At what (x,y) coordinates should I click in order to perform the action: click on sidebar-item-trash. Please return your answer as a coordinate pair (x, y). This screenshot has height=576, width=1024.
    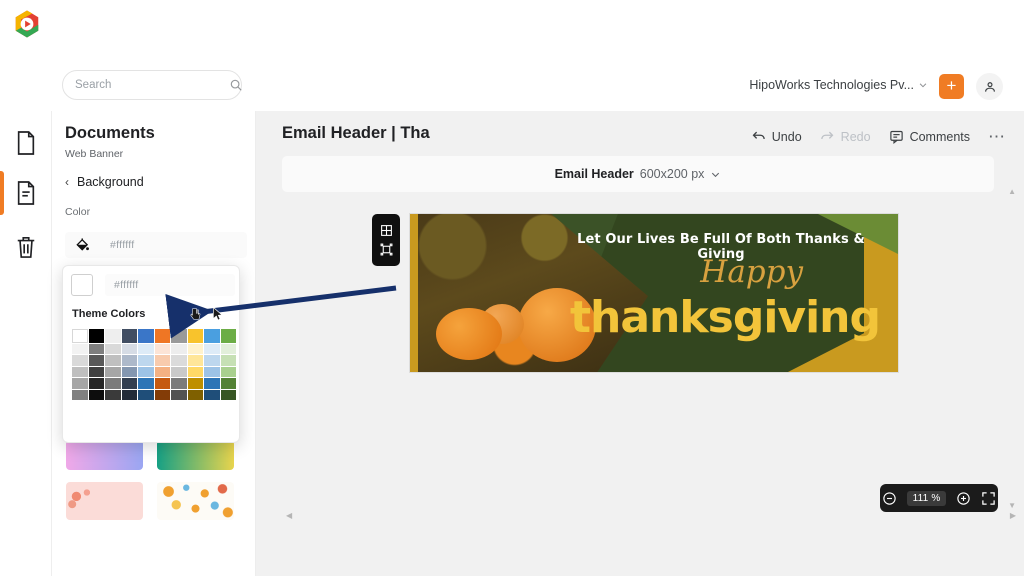
    Looking at the image, I should click on (26, 247).